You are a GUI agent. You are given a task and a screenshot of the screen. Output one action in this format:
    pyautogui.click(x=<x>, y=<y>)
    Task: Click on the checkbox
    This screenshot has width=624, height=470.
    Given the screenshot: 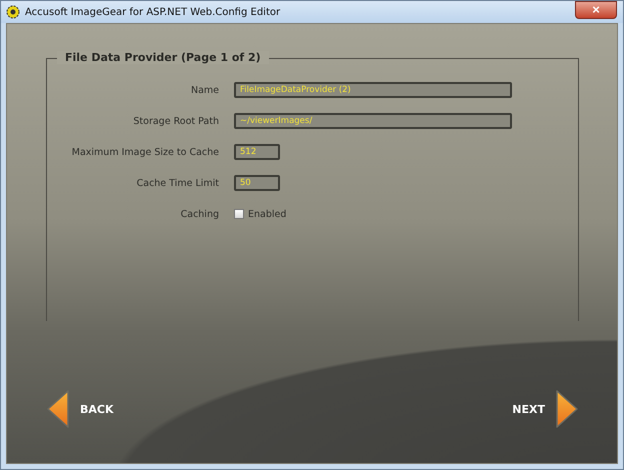 What is the action you would take?
    pyautogui.click(x=239, y=214)
    